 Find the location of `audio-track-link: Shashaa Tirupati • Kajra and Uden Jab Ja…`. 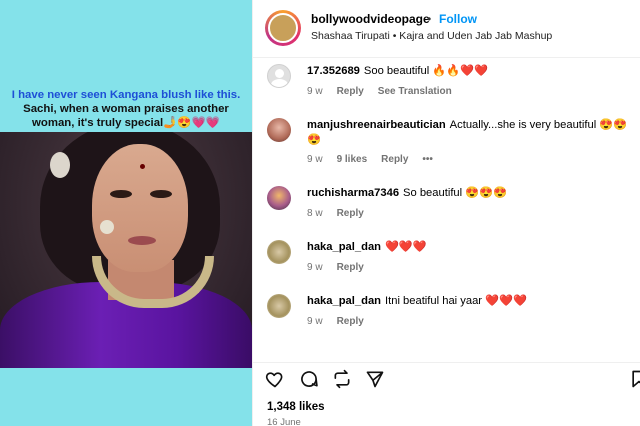

audio-track-link: Shashaa Tirupati • Kajra and Uden Jab Ja… is located at coordinates (431, 36).